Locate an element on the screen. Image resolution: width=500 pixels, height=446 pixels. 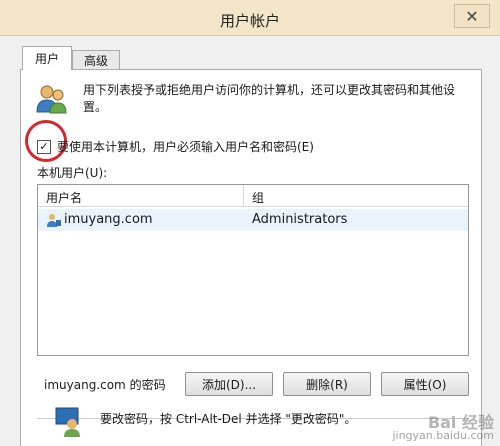
properties-button: 属性(O) is located at coordinates (425, 384).